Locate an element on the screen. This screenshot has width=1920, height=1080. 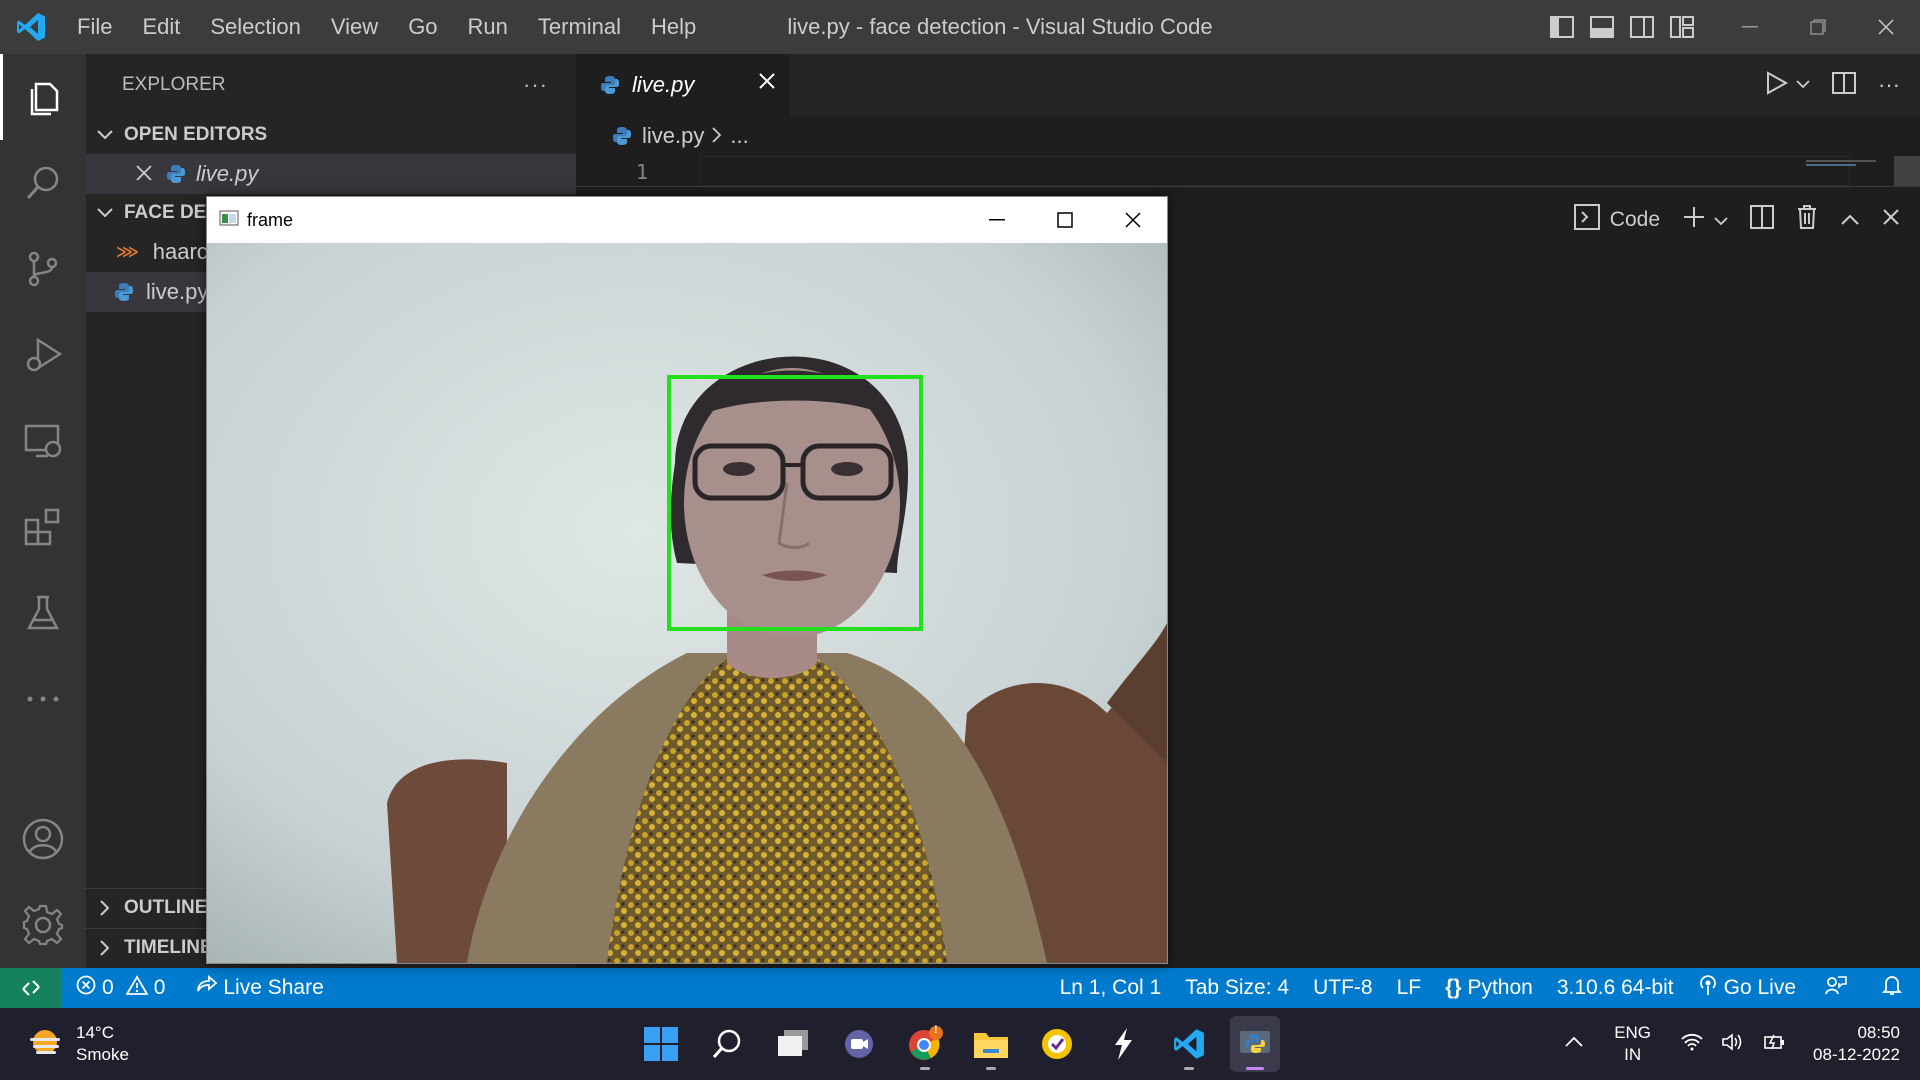
toggle-panel-icon is located at coordinates (1602, 27).